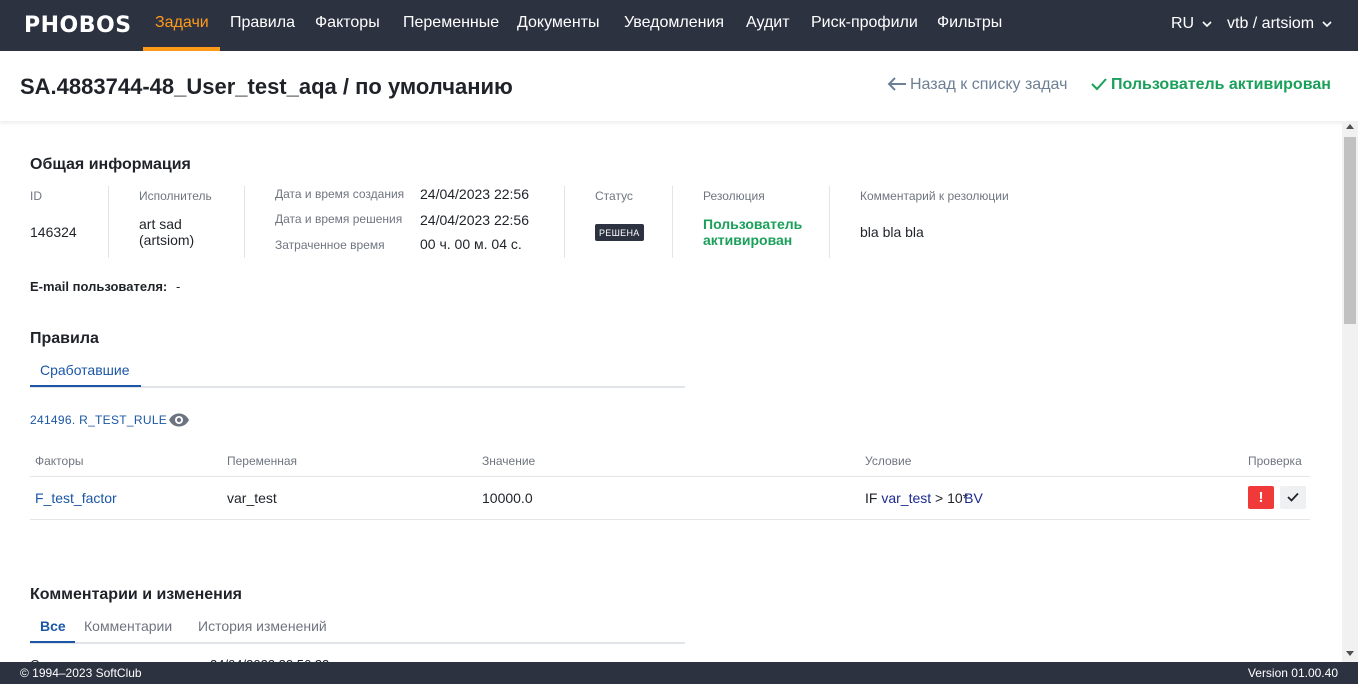 Image resolution: width=1358 pixels, height=684 pixels. I want to click on email-value: -, so click(178, 286).